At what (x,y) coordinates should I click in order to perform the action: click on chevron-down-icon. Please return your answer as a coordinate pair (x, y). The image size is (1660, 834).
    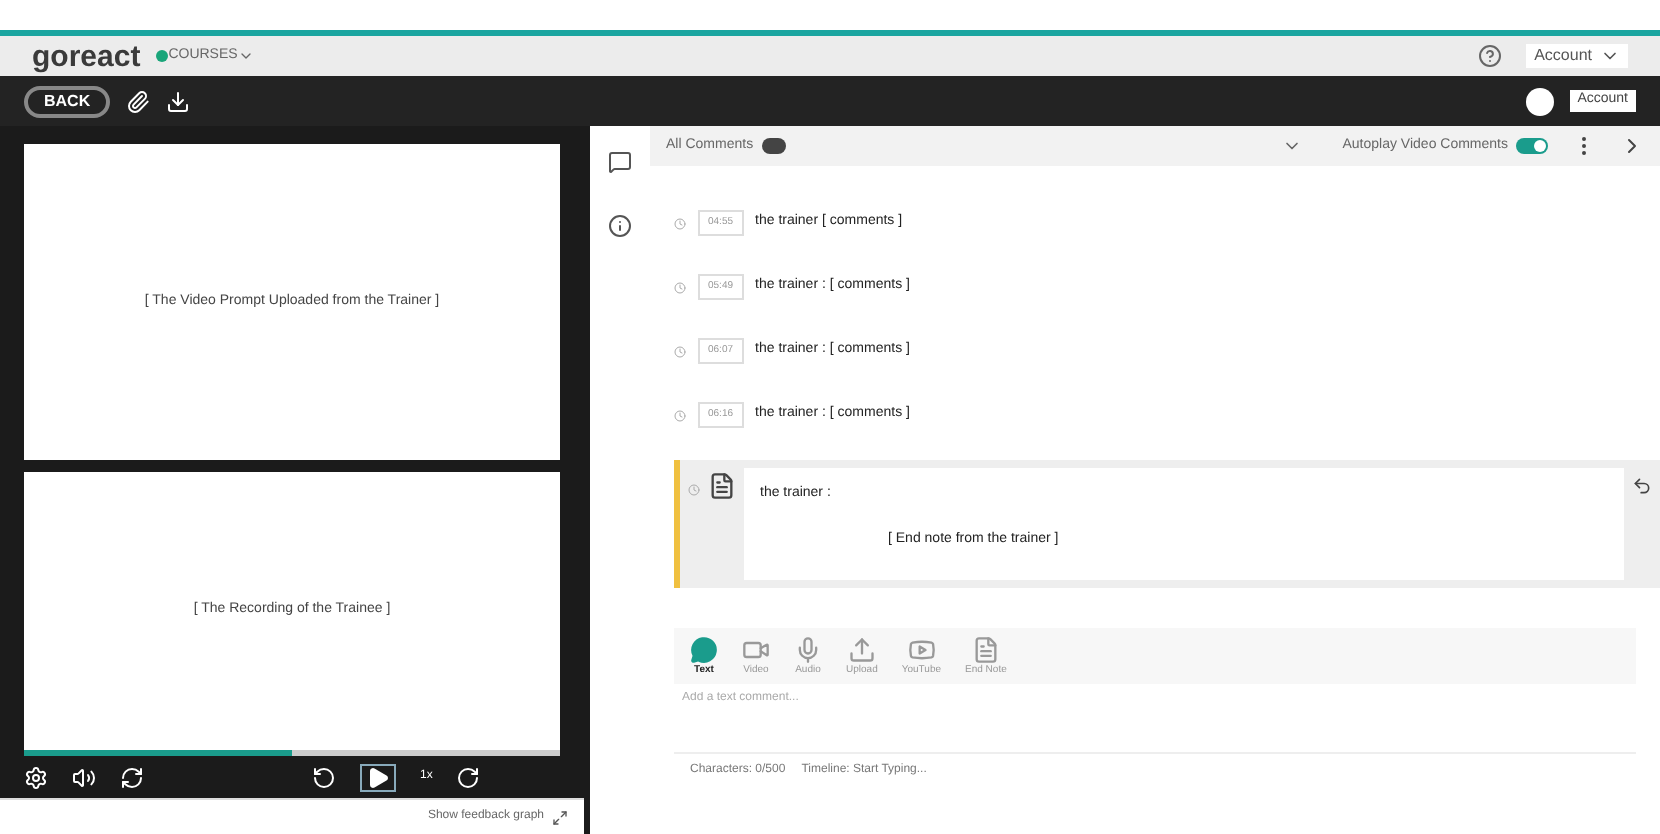
    Looking at the image, I should click on (245, 56).